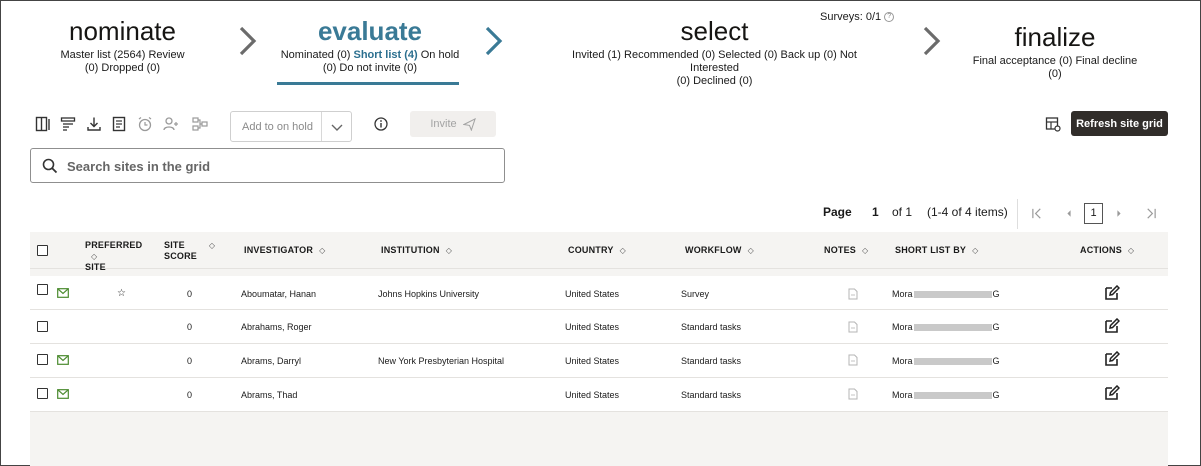 The image size is (1201, 466). I want to click on header-short-list-by: SHORT LIST BY ◇, so click(936, 250).